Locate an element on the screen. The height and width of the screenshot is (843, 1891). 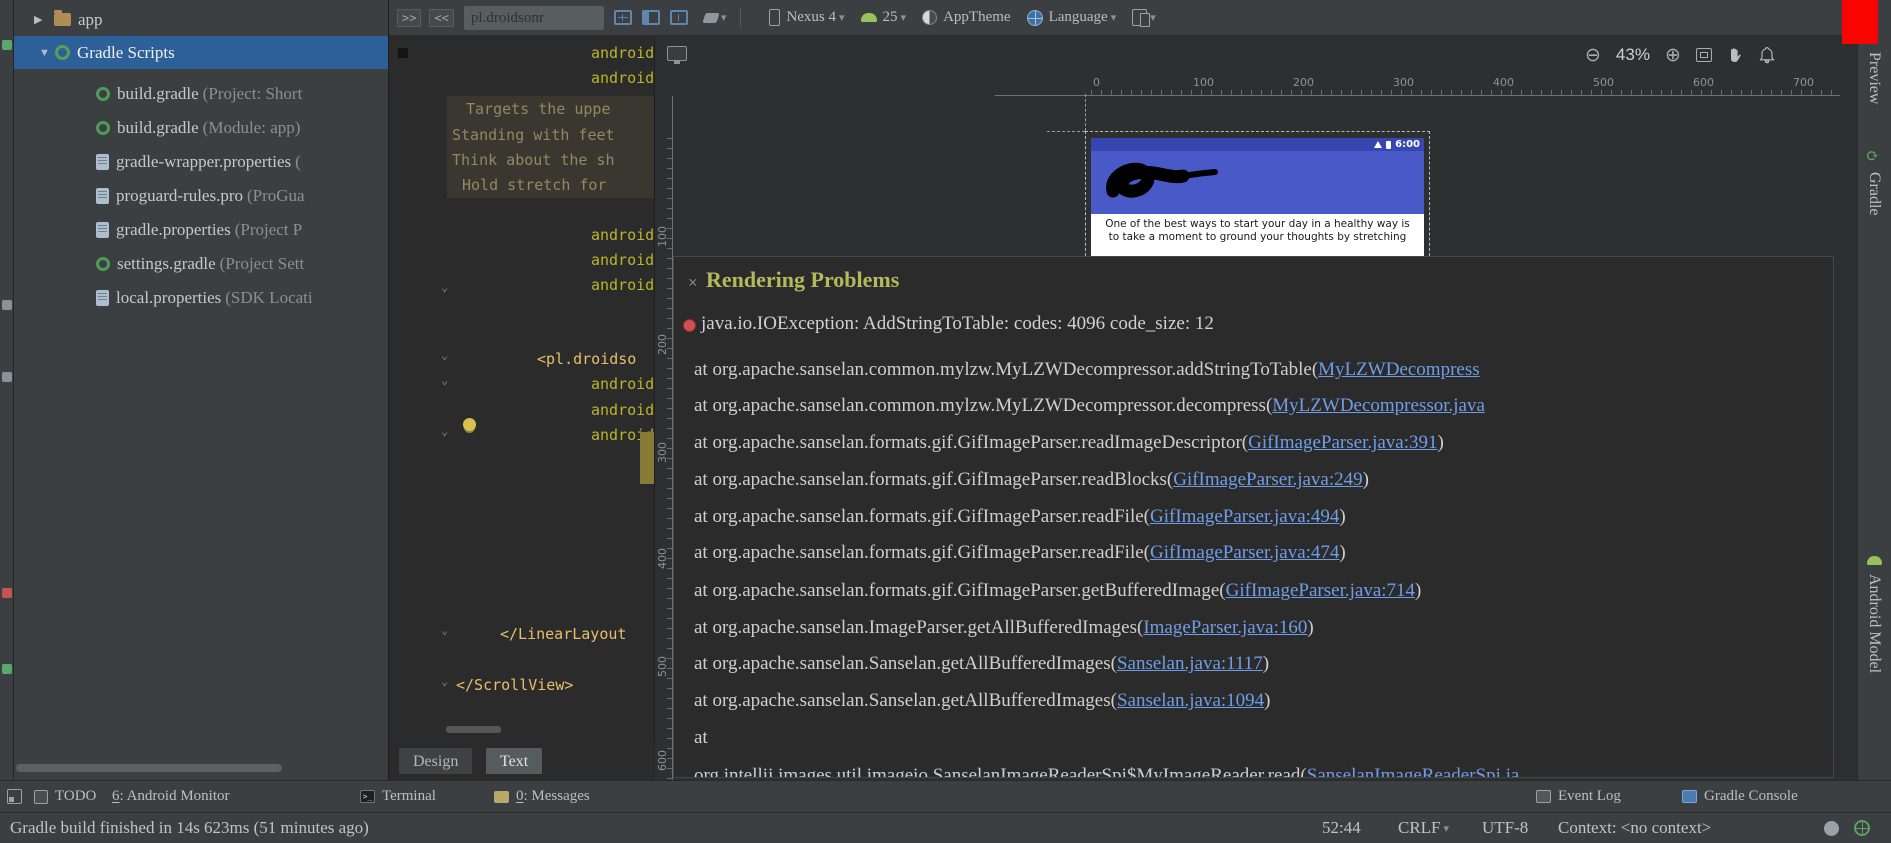
intention-bulb-icon is located at coordinates (469, 424).